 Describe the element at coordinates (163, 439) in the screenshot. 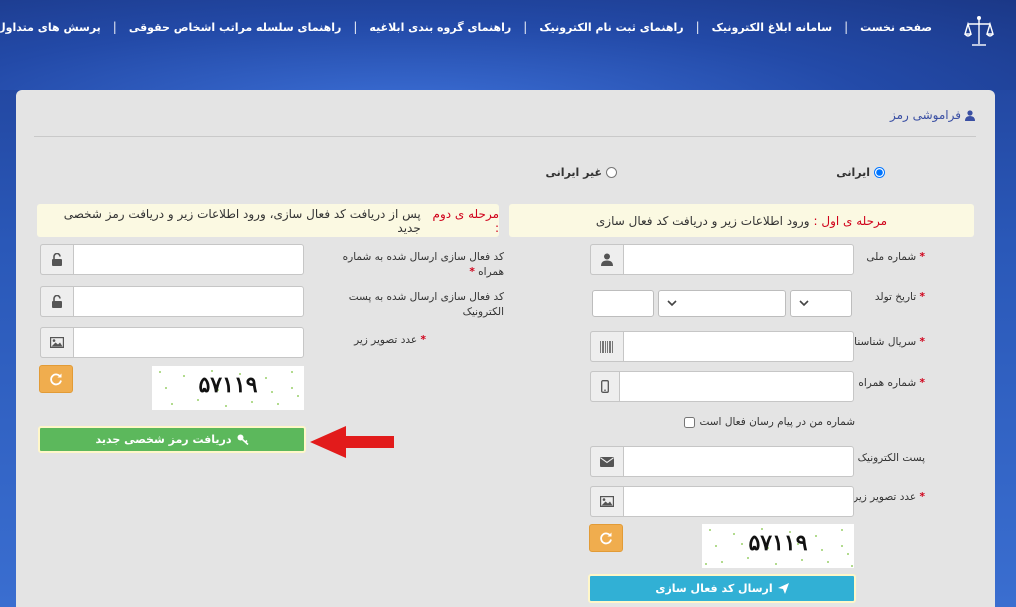

I see `get-new-password-label: دریافت رمز شخصی جدید` at that location.